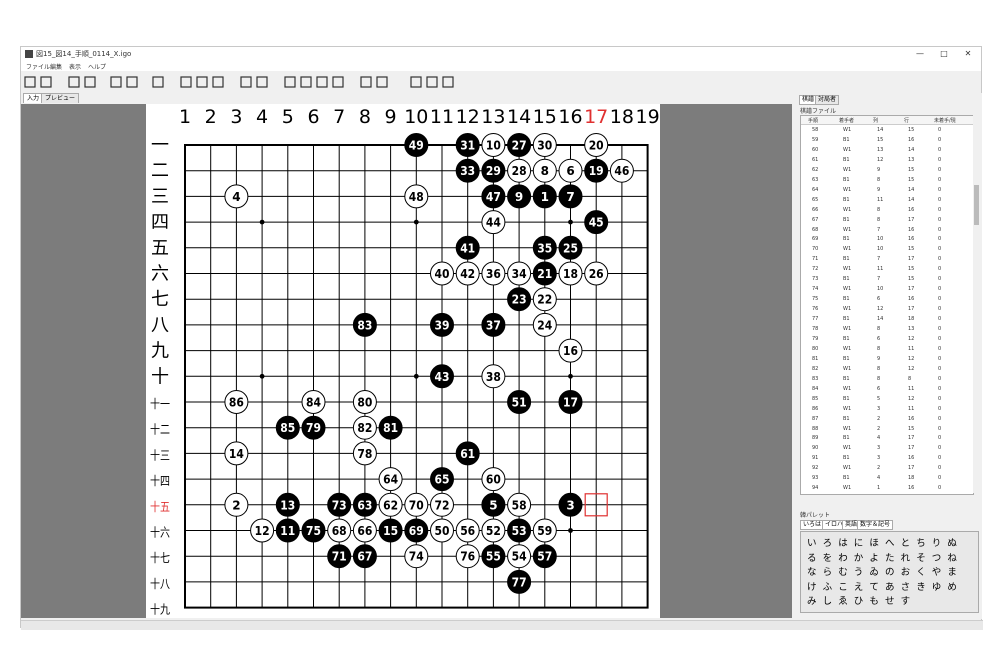 The image size is (1004, 665). What do you see at coordinates (812, 600) in the screenshot?
I see `kana-key: み` at bounding box center [812, 600].